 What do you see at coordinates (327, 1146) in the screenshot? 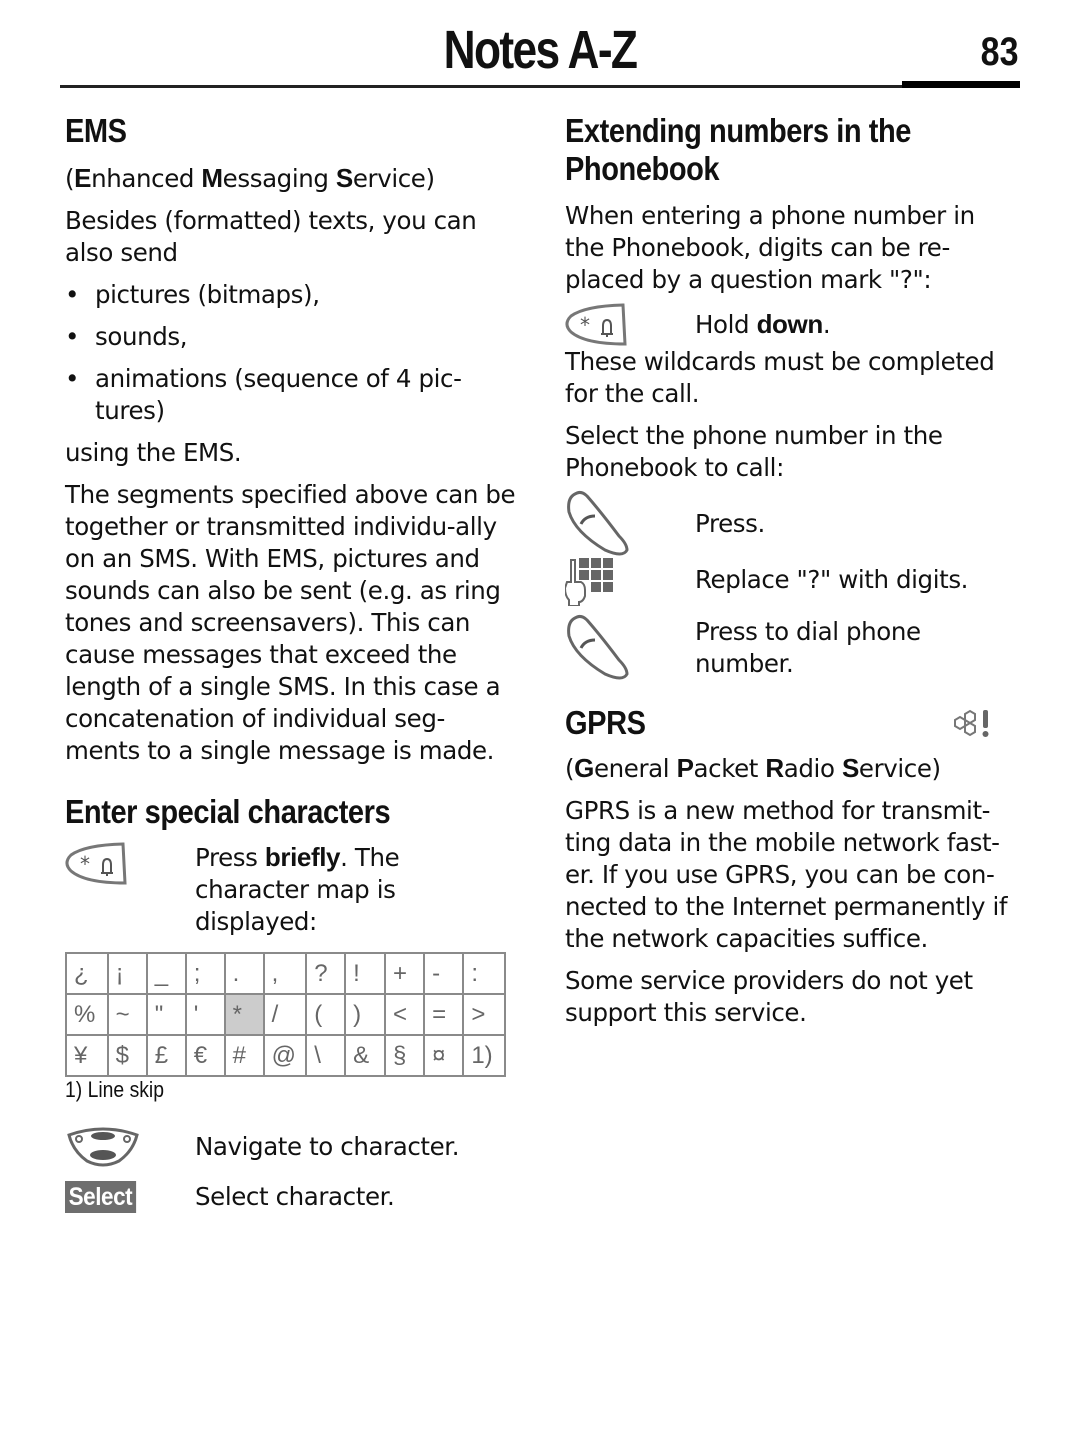
I see `step-navigate-text: Navigate to character.` at bounding box center [327, 1146].